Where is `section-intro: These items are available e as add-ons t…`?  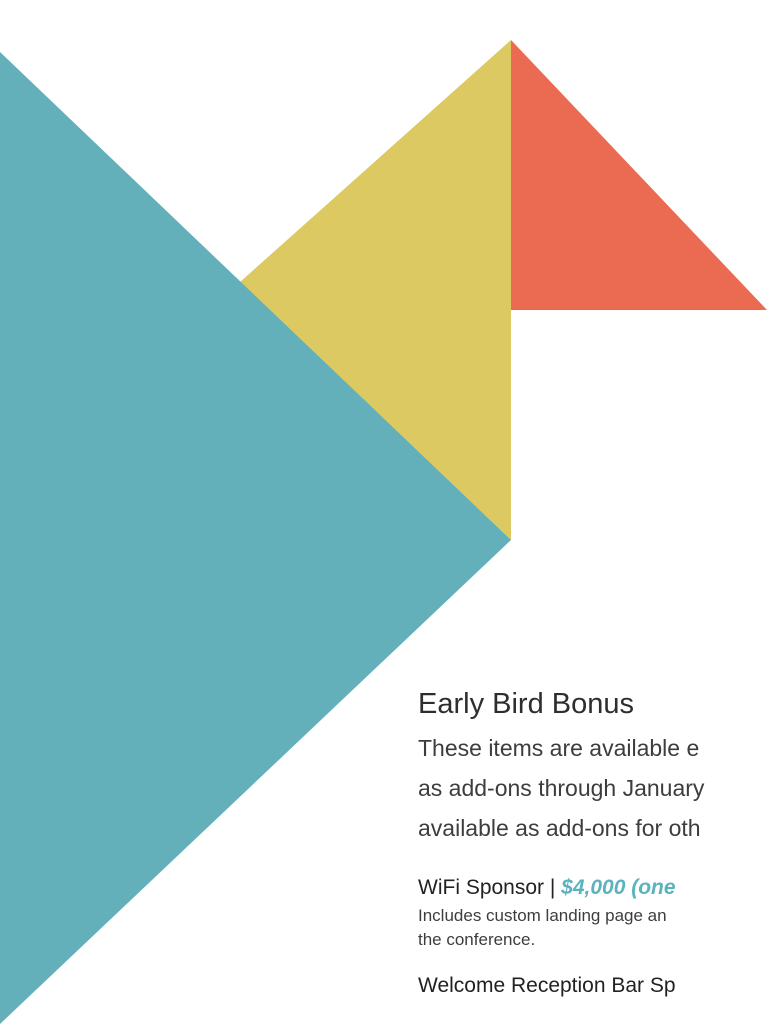 section-intro: These items are available e as add-ons t… is located at coordinates (592, 788).